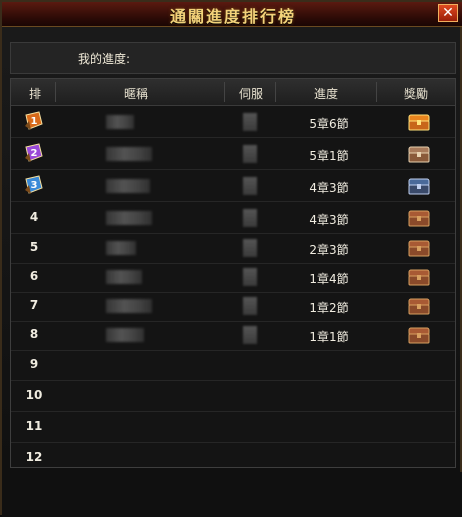 Image resolution: width=462 pixels, height=517 pixels. I want to click on progress-value: 5章1節, so click(329, 156).